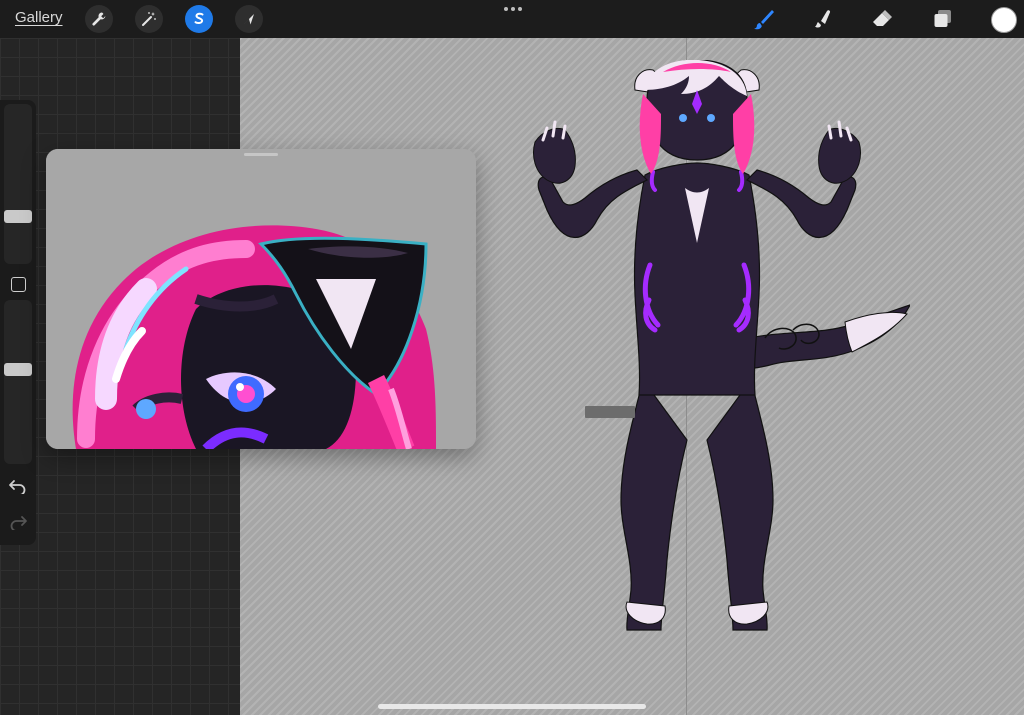  I want to click on eraser-icon, so click(882, 18).